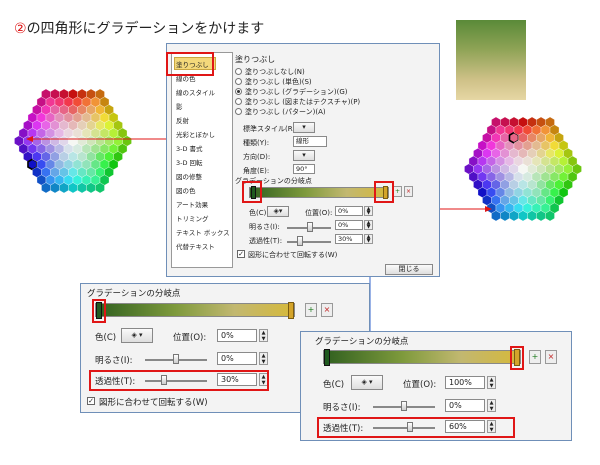  I want to click on transparency-slider, so click(309, 242).